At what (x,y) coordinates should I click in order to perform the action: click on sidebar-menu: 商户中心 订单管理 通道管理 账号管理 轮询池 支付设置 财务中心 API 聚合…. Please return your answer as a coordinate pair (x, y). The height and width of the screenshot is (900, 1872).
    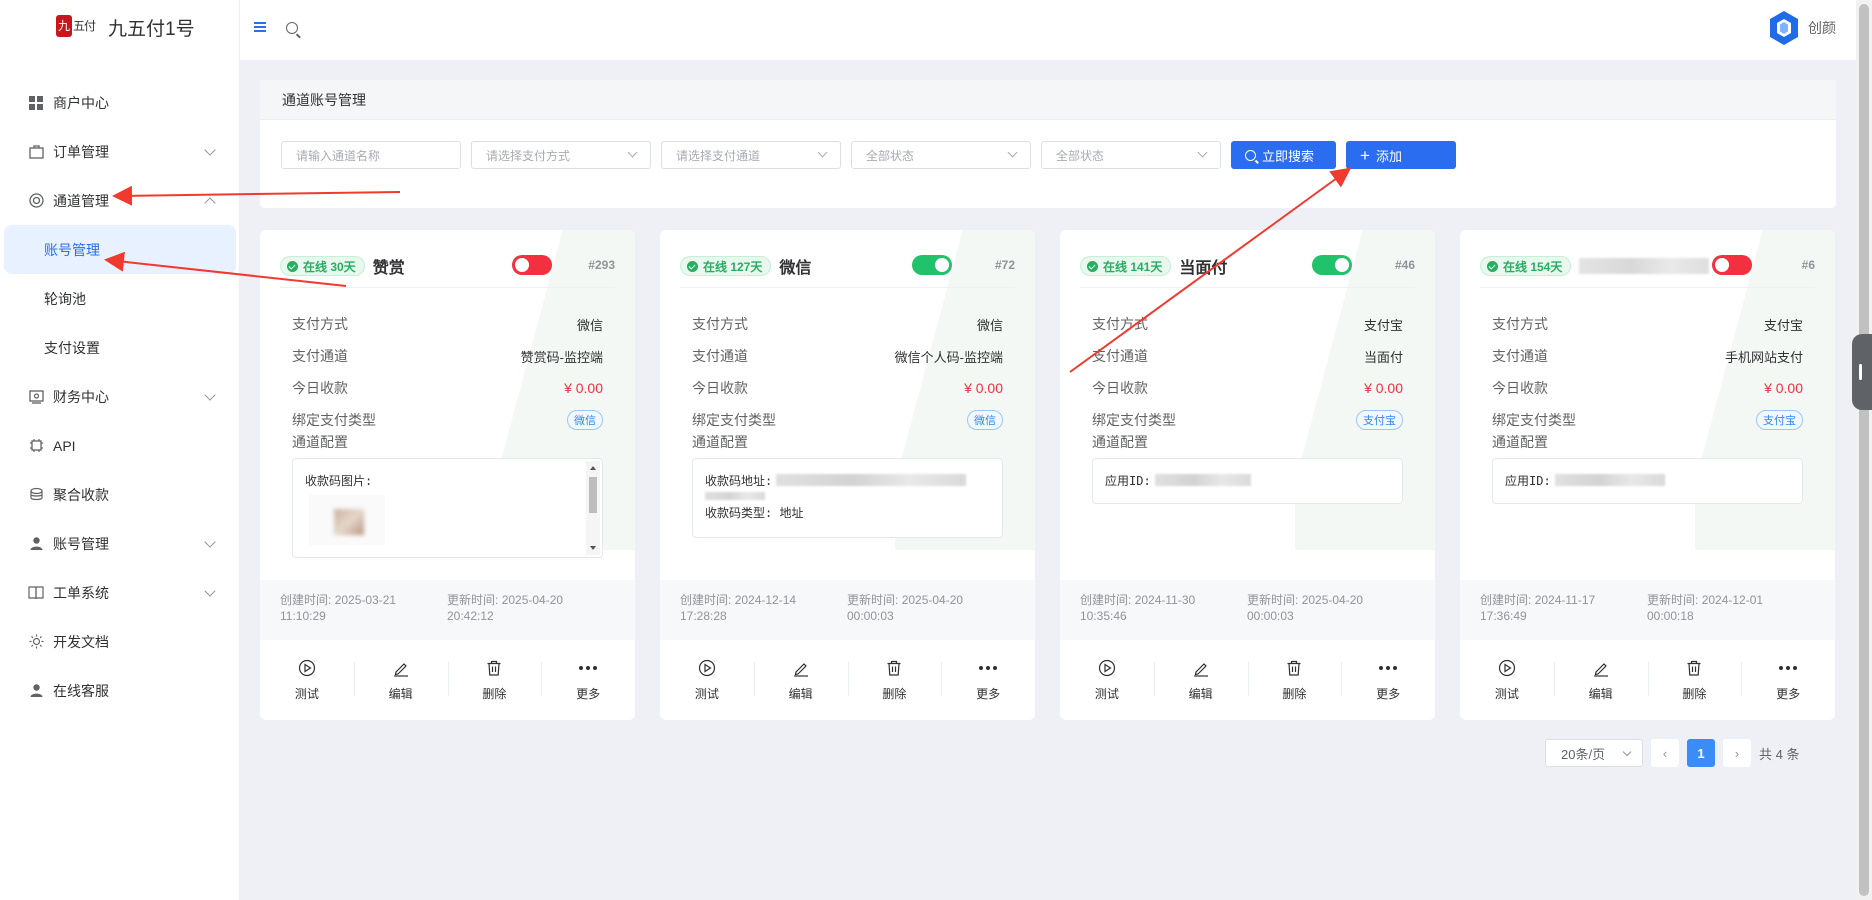
    Looking at the image, I should click on (120, 396).